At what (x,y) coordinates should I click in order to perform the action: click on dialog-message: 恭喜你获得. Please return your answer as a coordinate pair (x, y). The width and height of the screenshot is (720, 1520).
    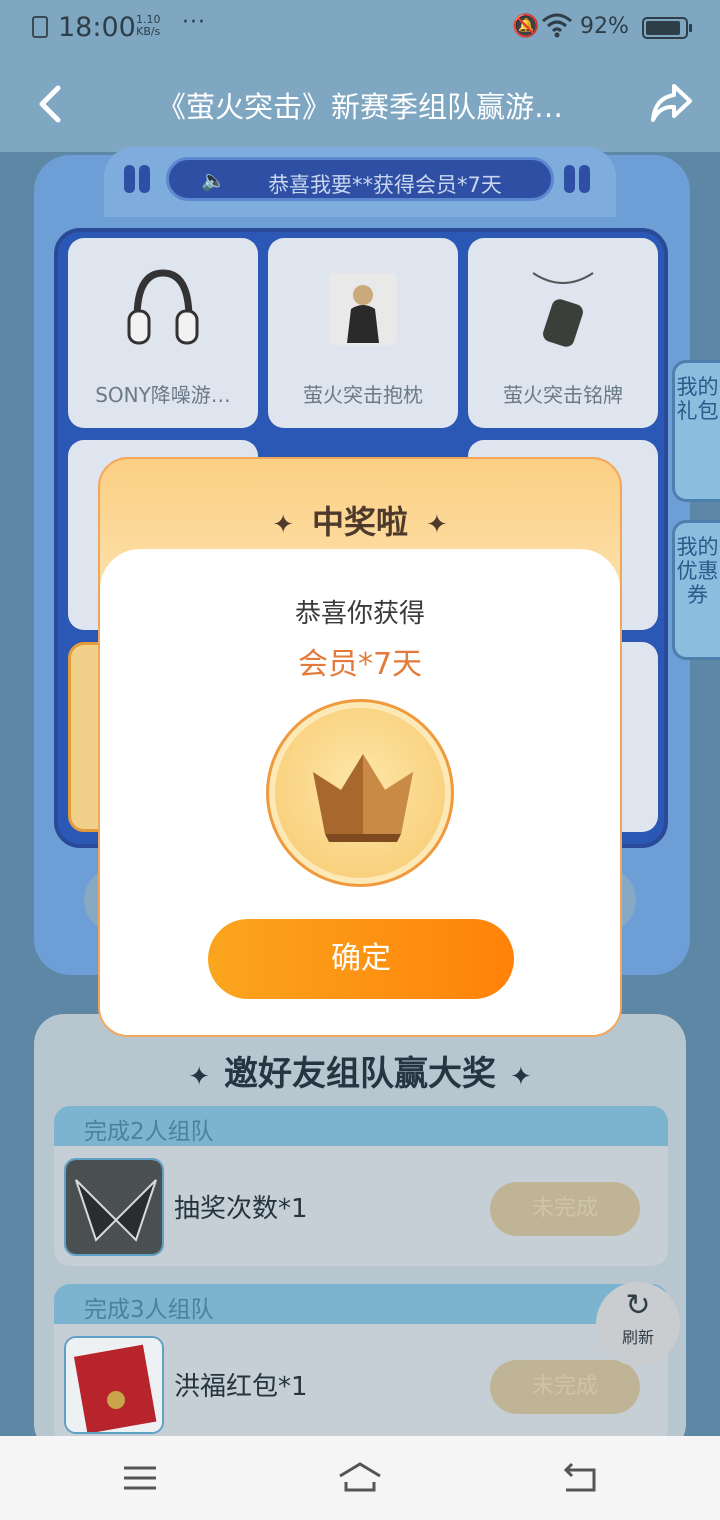
    Looking at the image, I should click on (359, 614).